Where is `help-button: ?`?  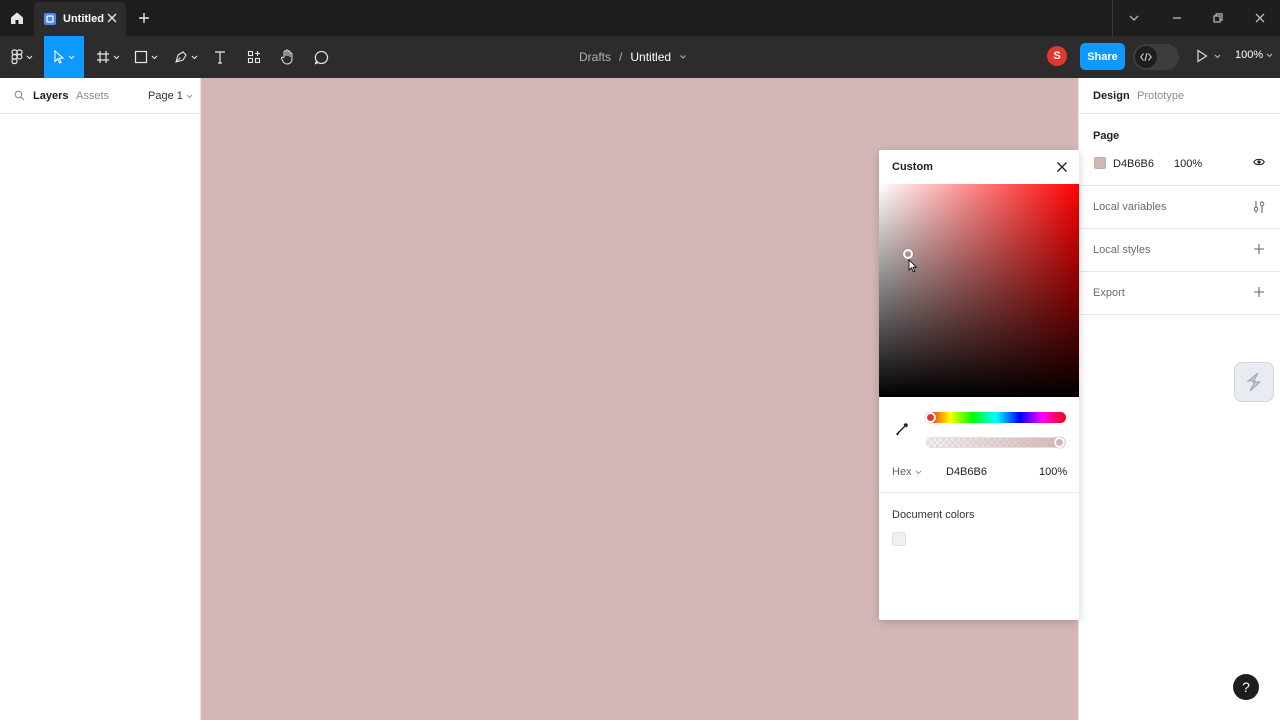 help-button: ? is located at coordinates (1246, 687).